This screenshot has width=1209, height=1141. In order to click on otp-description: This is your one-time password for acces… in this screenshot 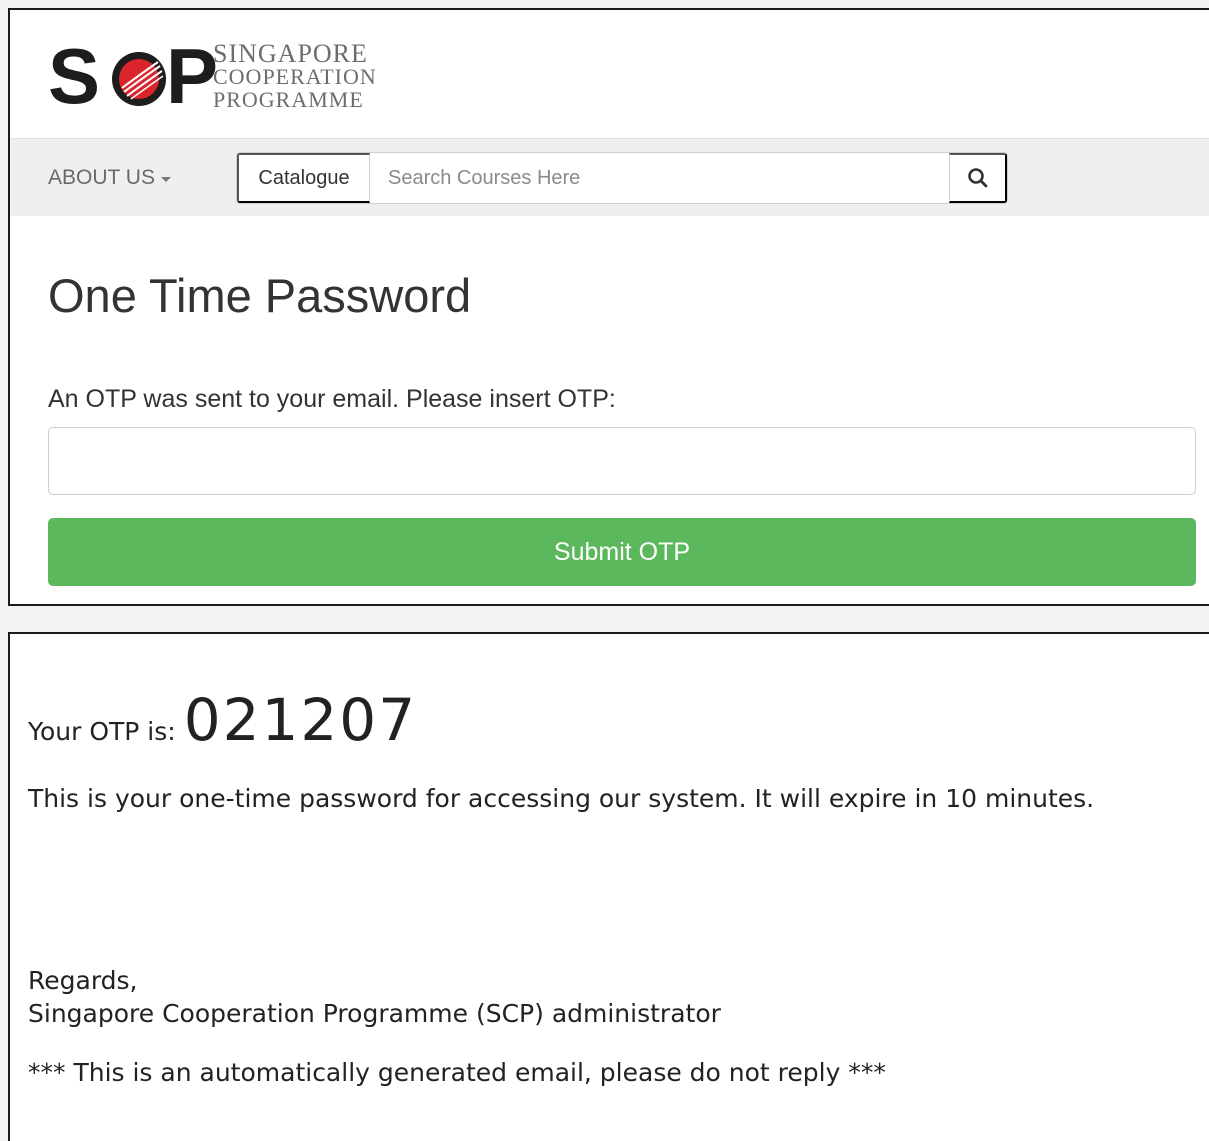, I will do `click(561, 798)`.